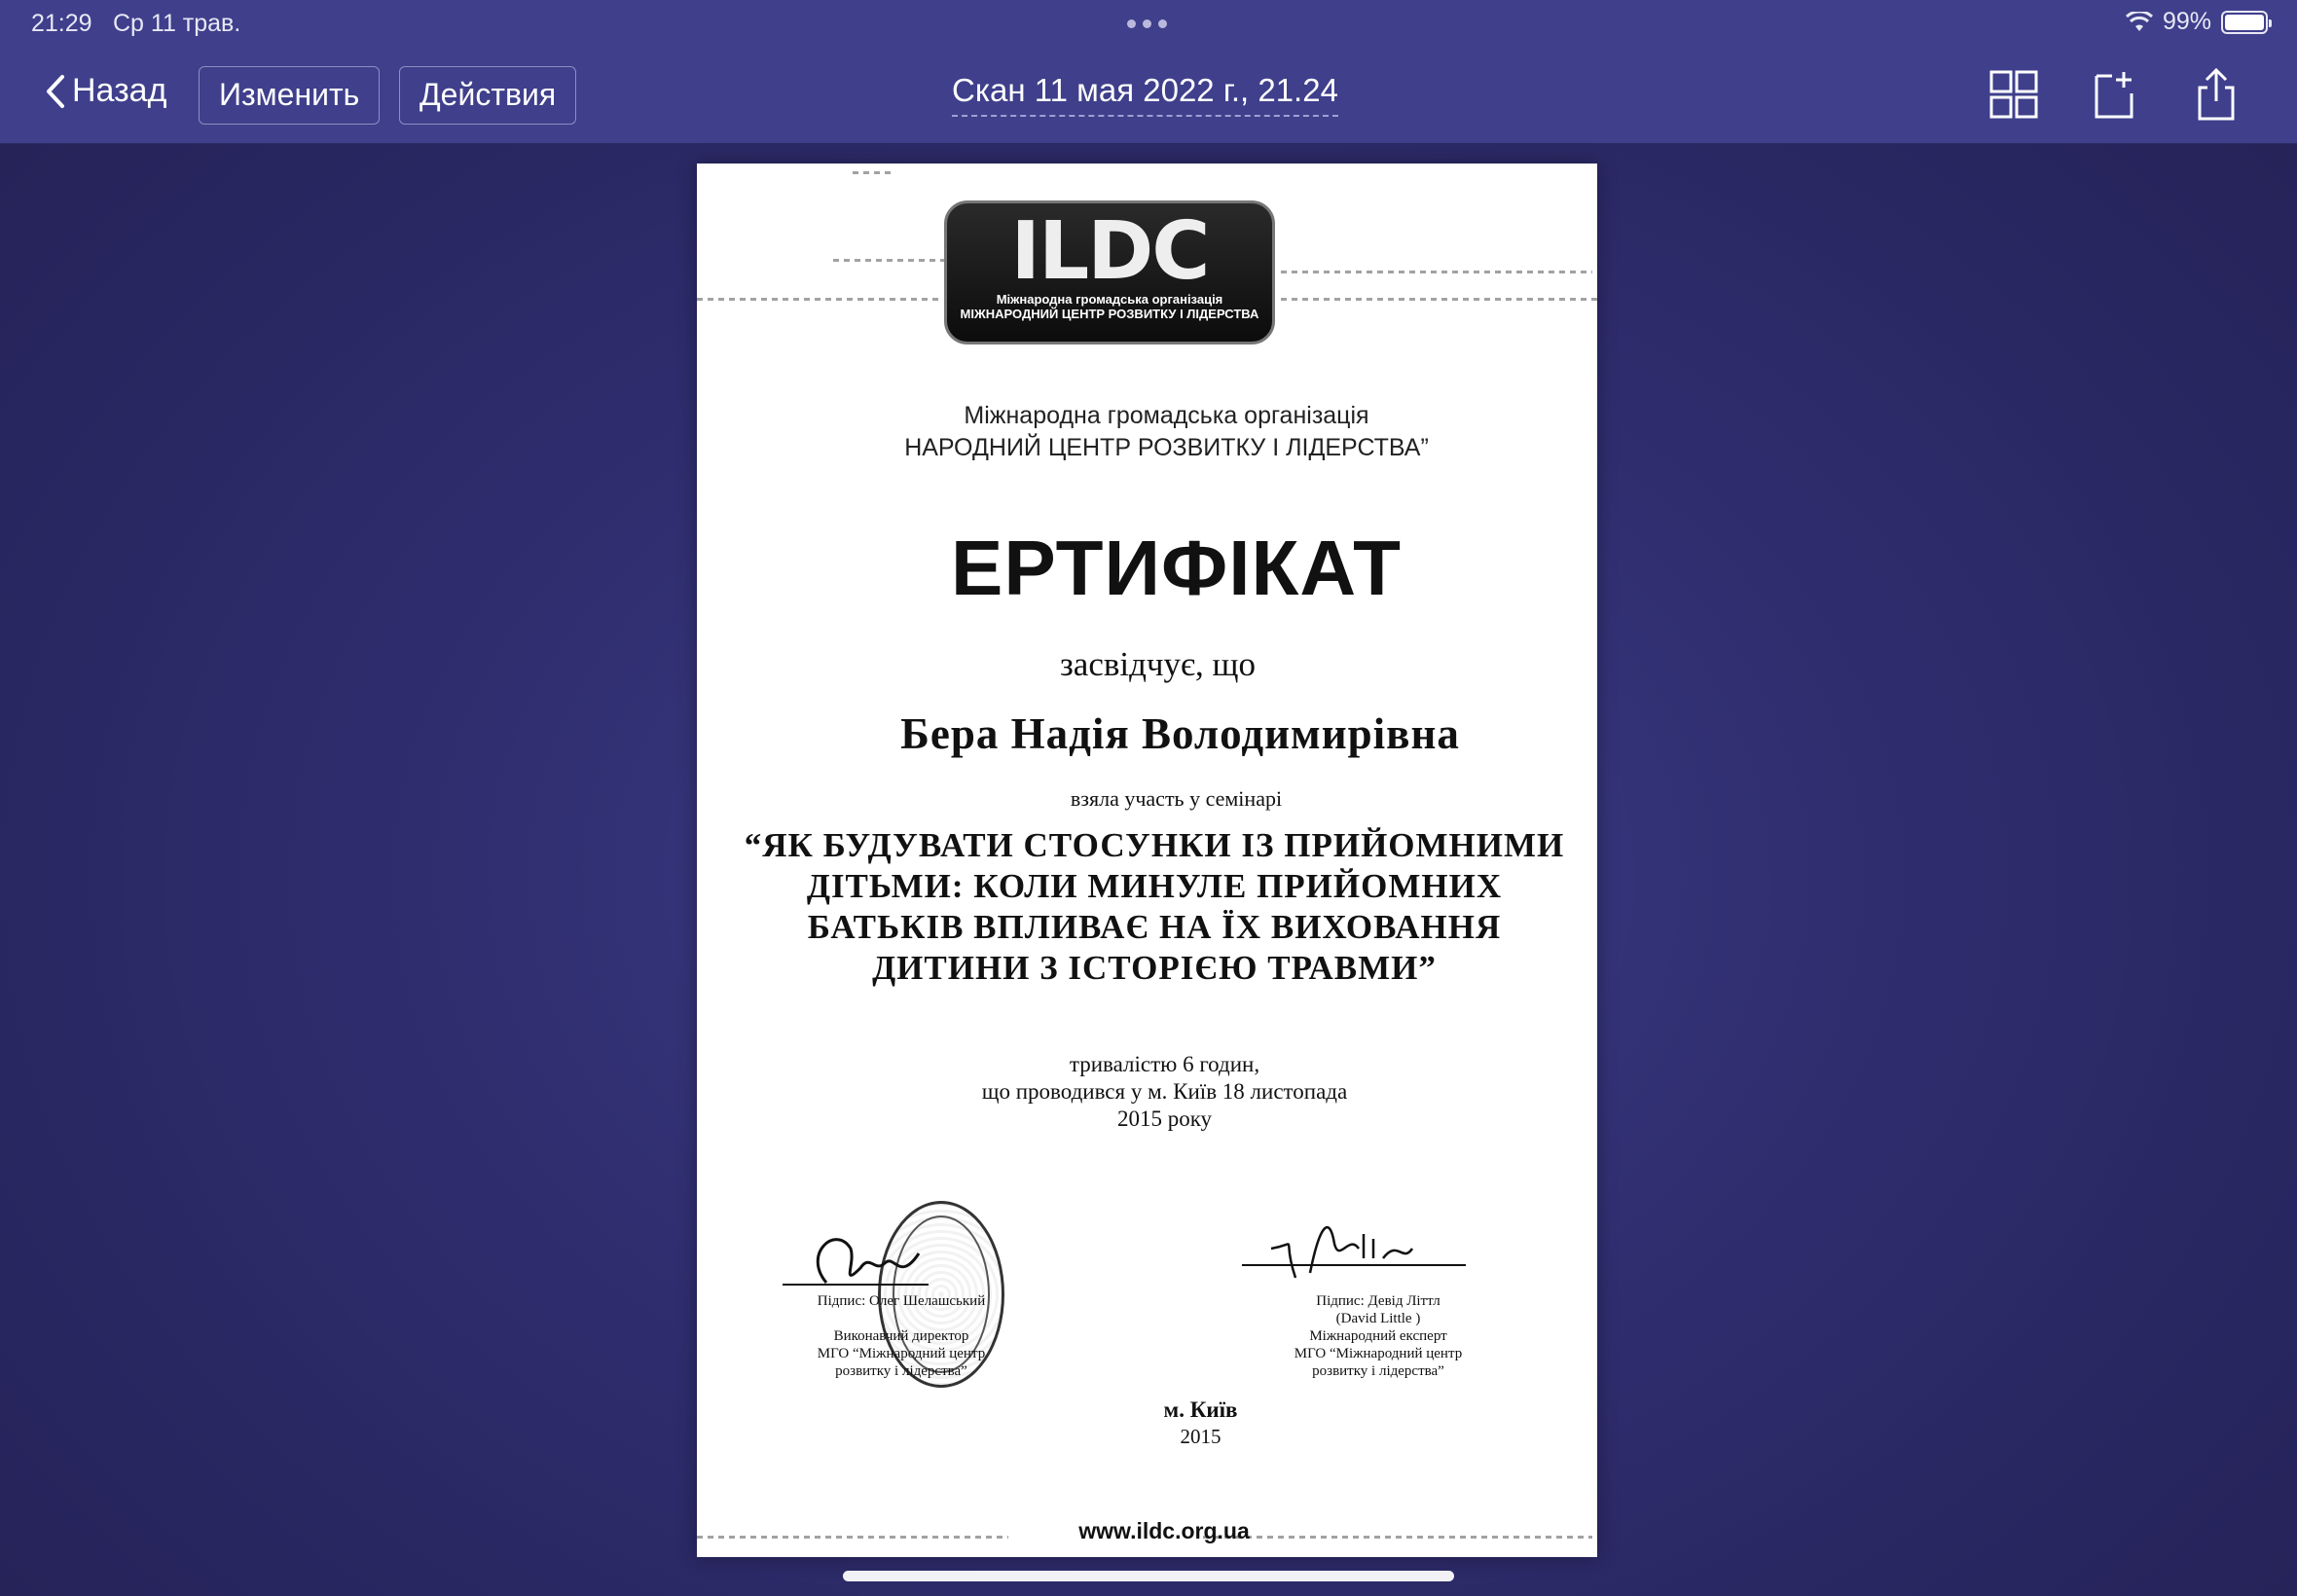 The height and width of the screenshot is (1596, 2297). What do you see at coordinates (1200, 1409) in the screenshot?
I see `issue-city: м. Київ` at bounding box center [1200, 1409].